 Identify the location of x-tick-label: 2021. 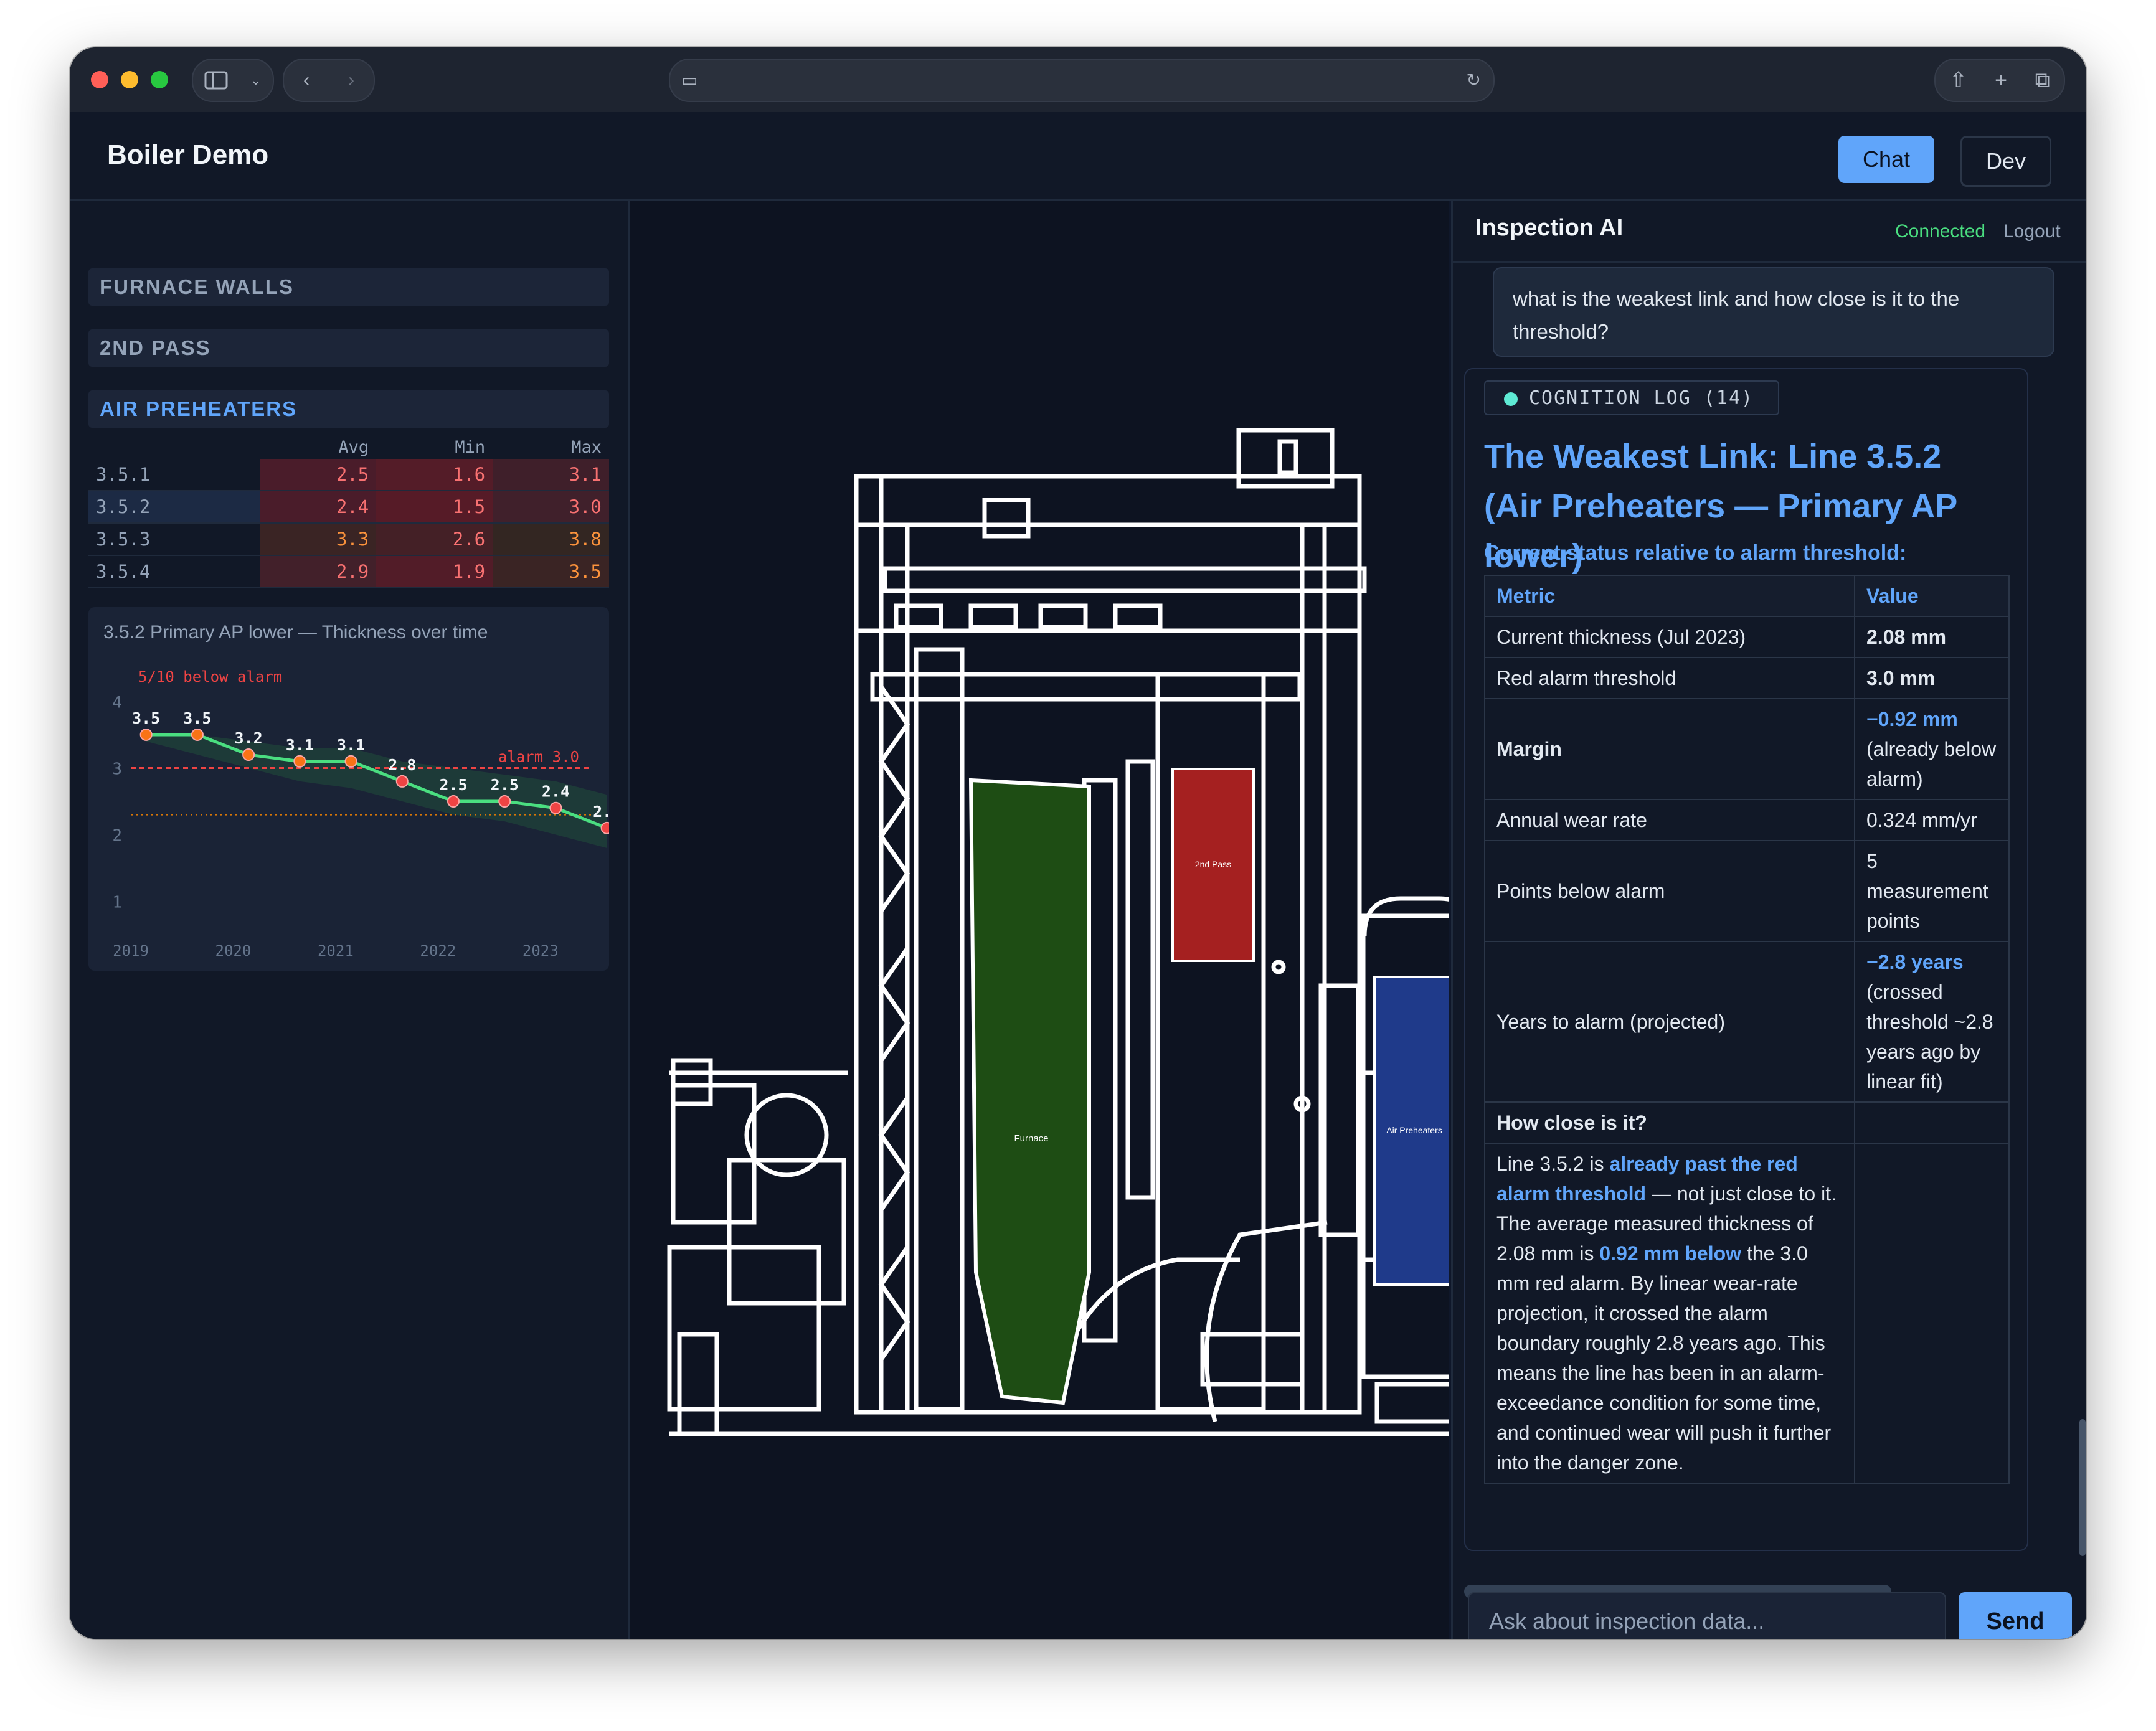
(336, 951).